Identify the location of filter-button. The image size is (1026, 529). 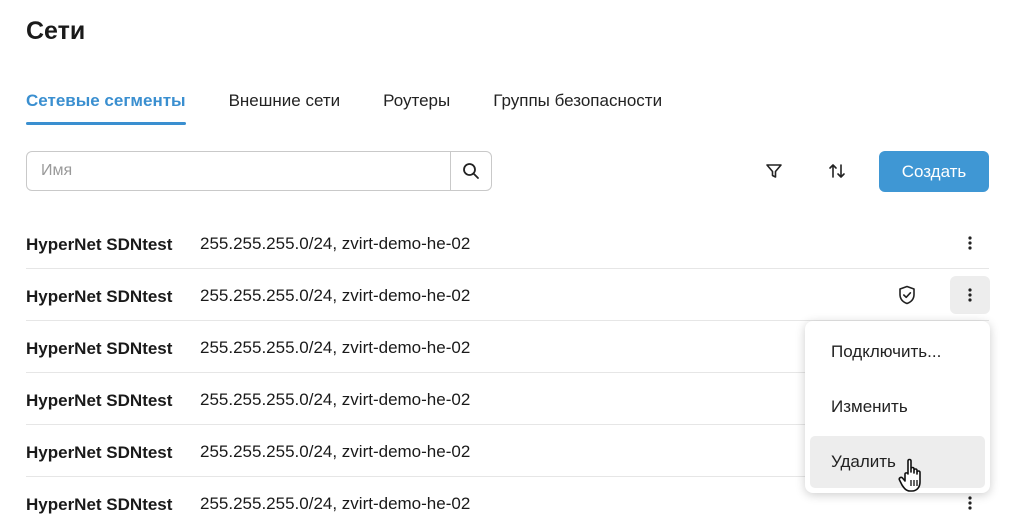
(774, 171).